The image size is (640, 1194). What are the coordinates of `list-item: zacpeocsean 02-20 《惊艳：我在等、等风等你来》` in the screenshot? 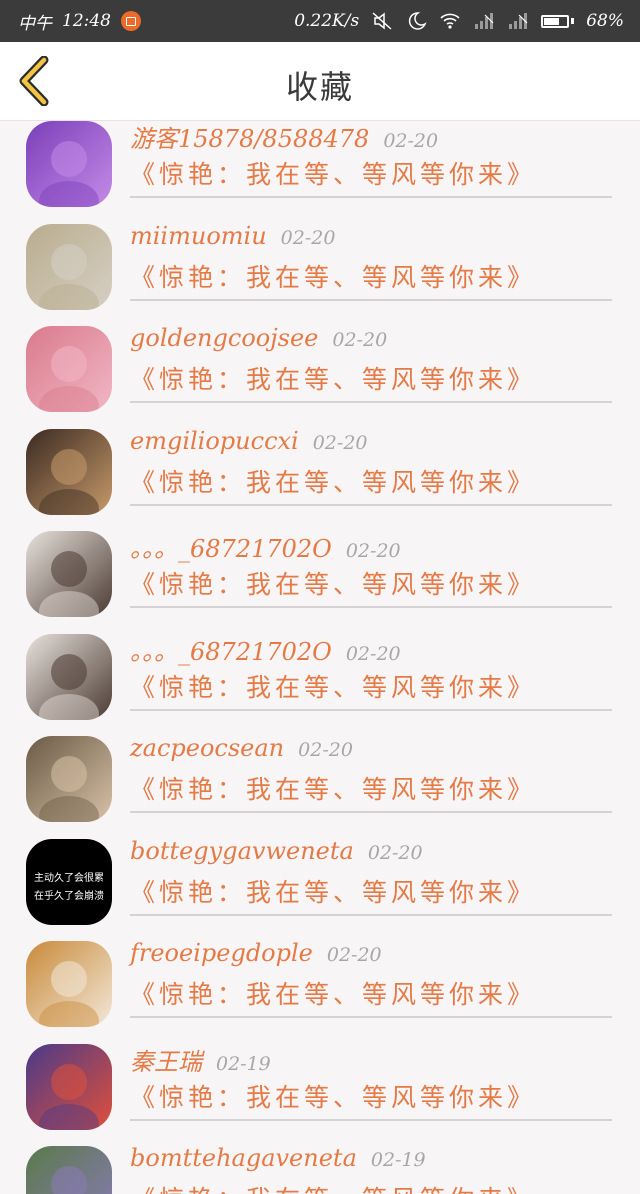 It's located at (320, 771).